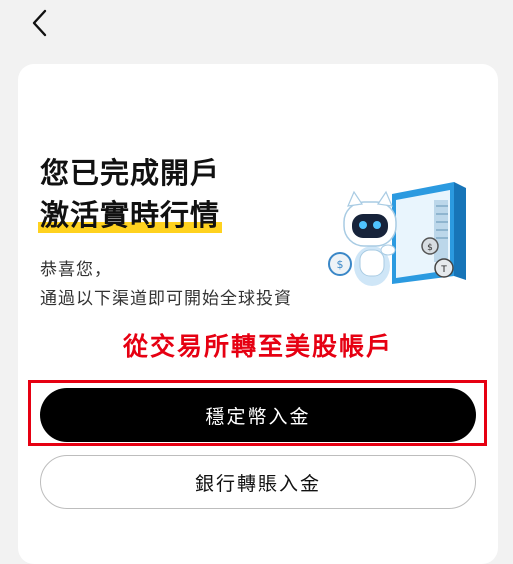  Describe the element at coordinates (257, 346) in the screenshot. I see `transfer-annotation: 從交易所轉至美股帳戶` at that location.